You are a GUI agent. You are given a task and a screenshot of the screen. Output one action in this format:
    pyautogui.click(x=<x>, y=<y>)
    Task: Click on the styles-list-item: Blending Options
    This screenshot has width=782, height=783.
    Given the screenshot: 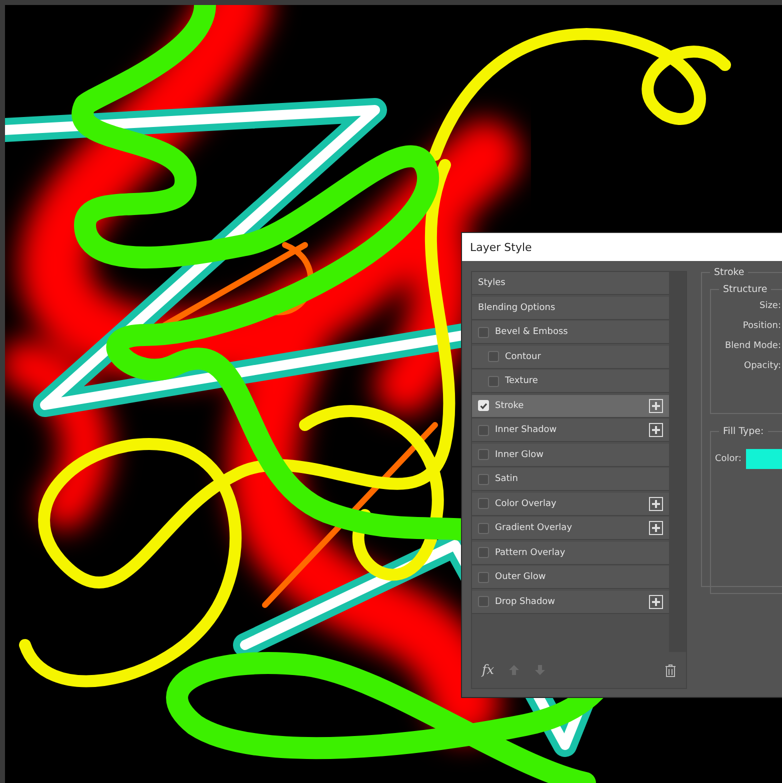 What is the action you would take?
    pyautogui.click(x=570, y=308)
    